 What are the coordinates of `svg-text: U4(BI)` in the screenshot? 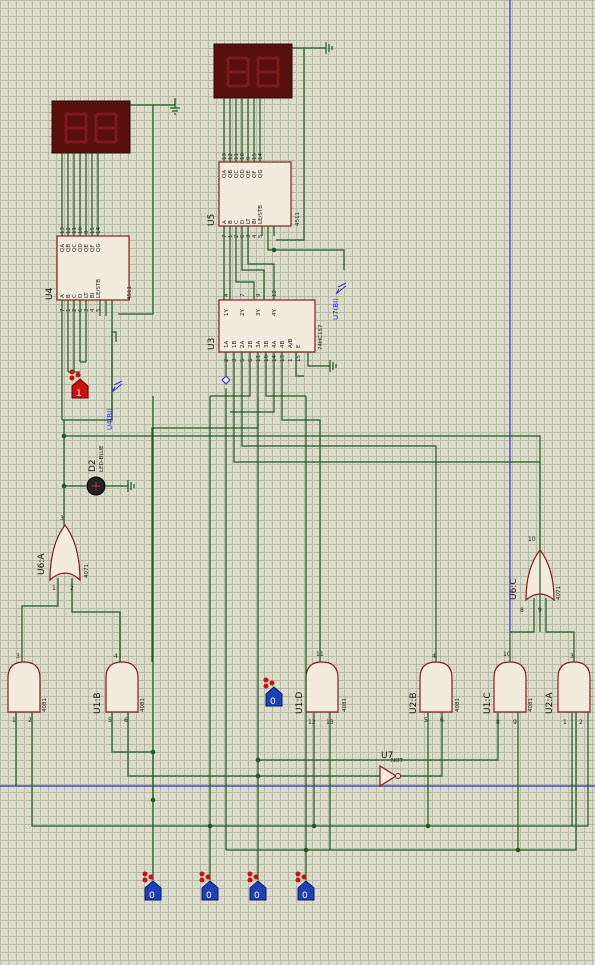 It's located at (110, 419).